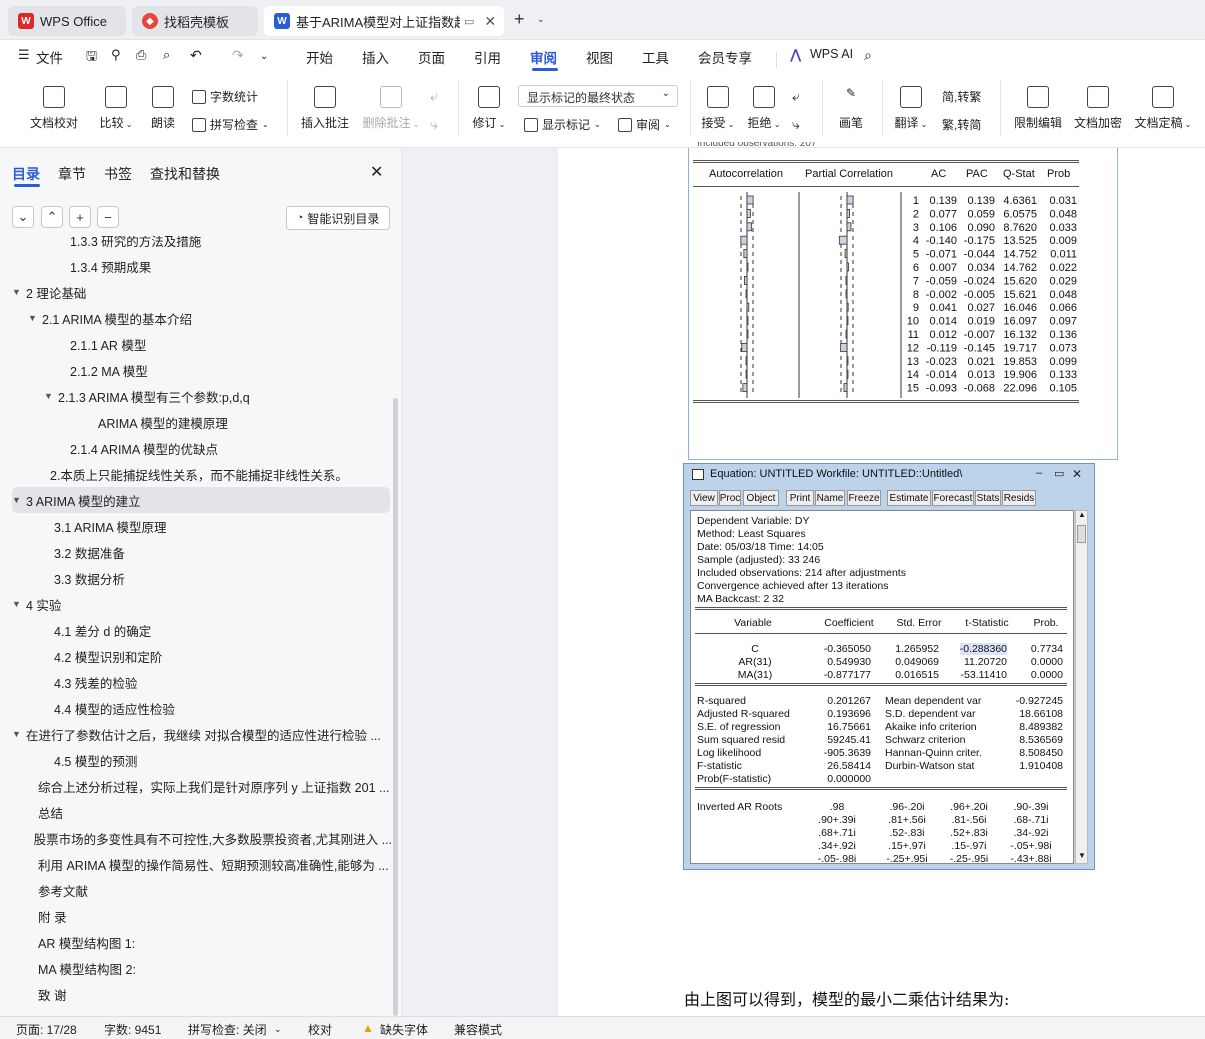 This screenshot has width=1205, height=1039. What do you see at coordinates (395, 707) in the screenshot?
I see `nav-scrollbar` at bounding box center [395, 707].